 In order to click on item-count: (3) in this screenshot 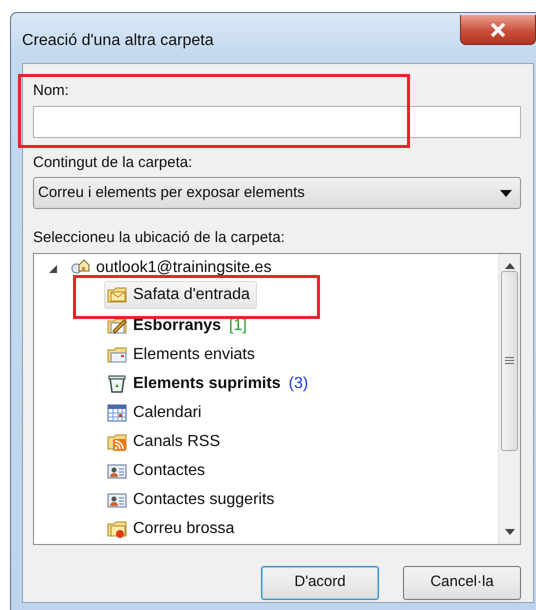, I will do `click(298, 384)`.